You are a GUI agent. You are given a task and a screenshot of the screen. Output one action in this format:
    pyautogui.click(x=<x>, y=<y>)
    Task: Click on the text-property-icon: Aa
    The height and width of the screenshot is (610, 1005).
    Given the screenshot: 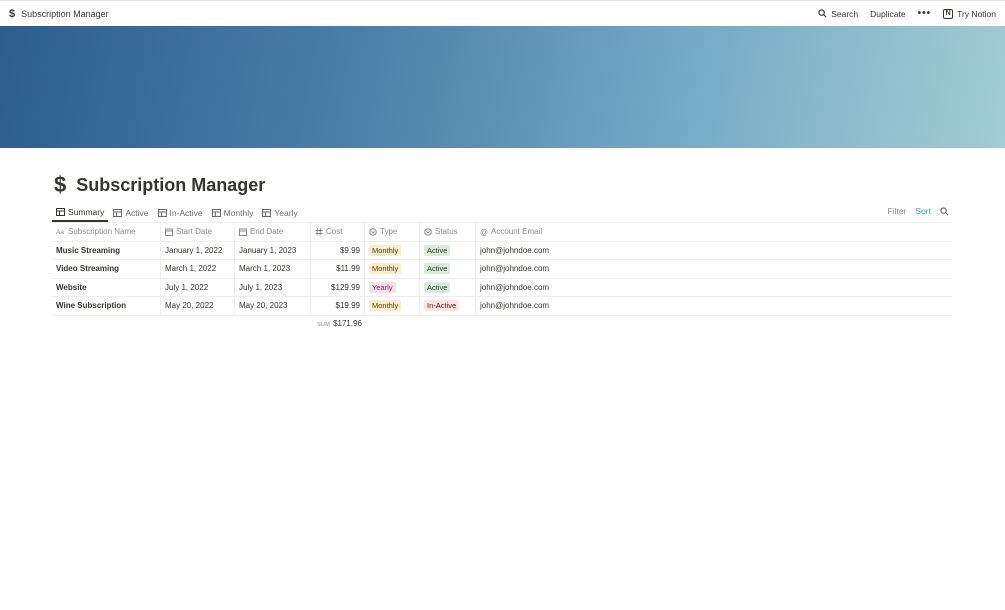 What is the action you would take?
    pyautogui.click(x=60, y=232)
    